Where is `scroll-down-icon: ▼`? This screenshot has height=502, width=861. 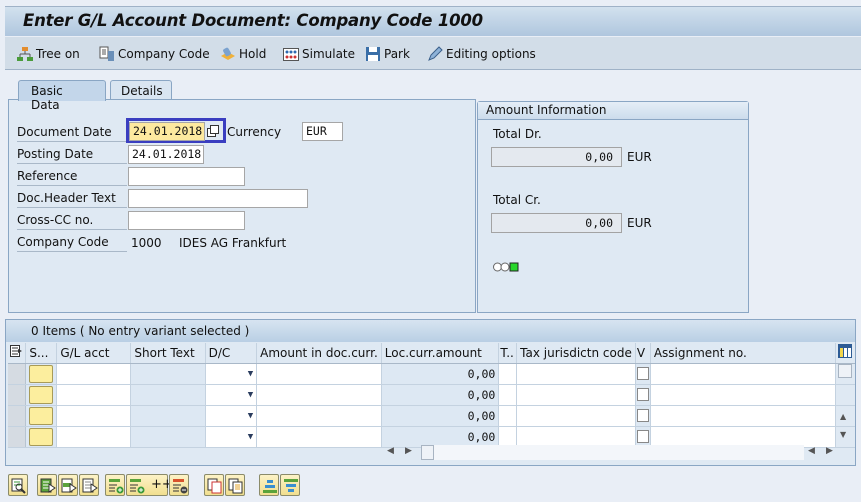 scroll-down-icon: ▼ is located at coordinates (843, 434).